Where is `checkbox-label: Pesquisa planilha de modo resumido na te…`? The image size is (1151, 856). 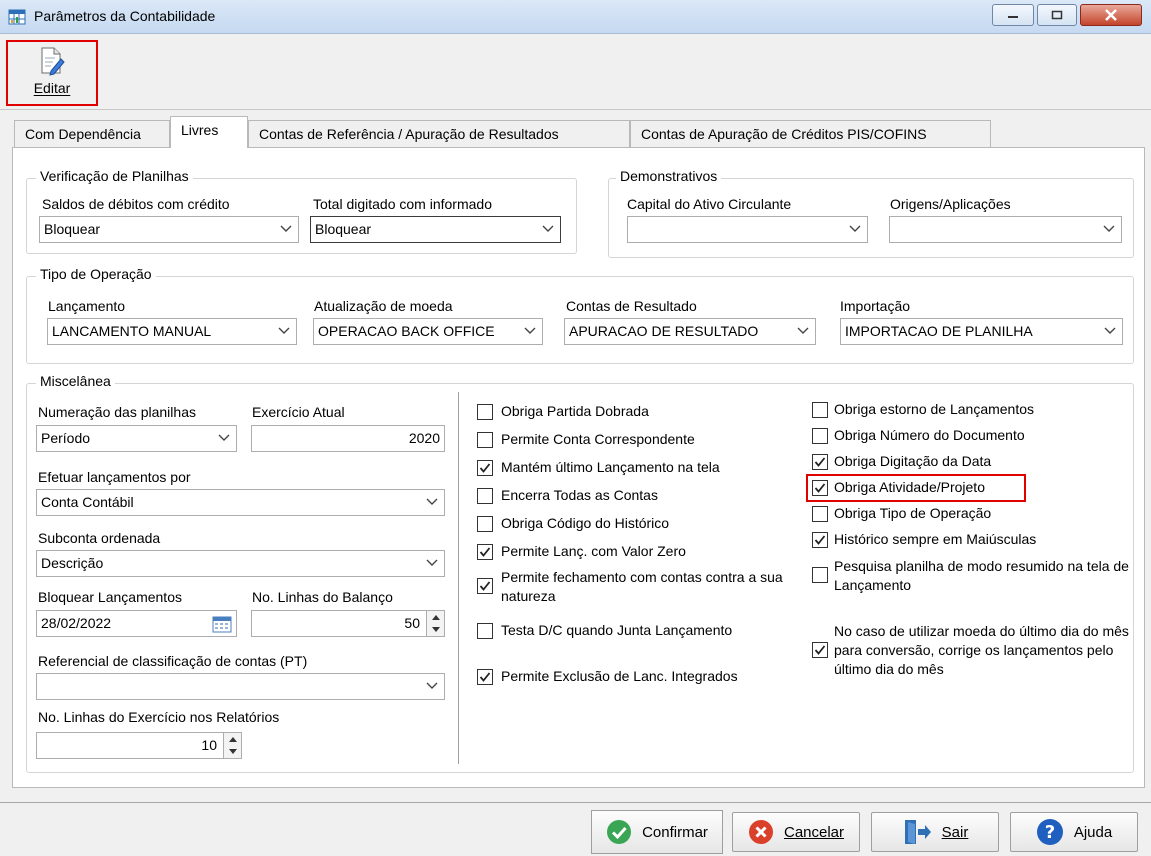 checkbox-label: Pesquisa planilha de modo resumido na te… is located at coordinates (981, 575).